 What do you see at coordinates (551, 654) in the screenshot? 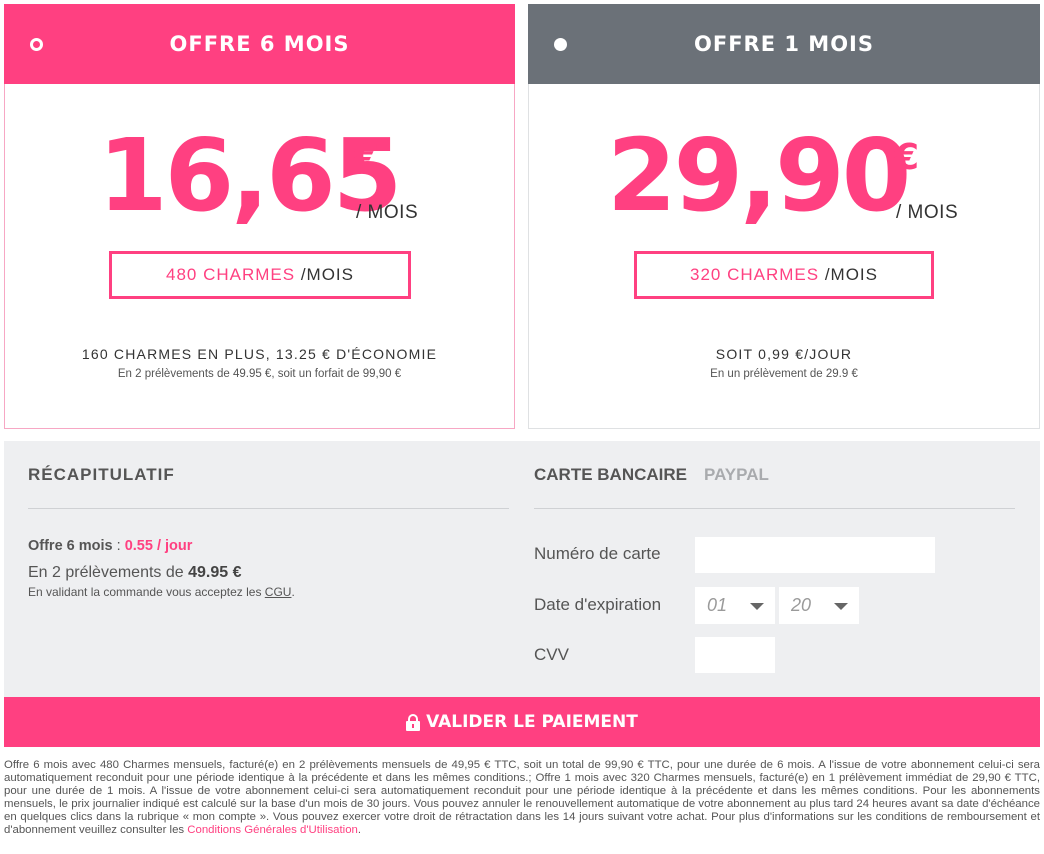
I see `cvv-label: CVV` at bounding box center [551, 654].